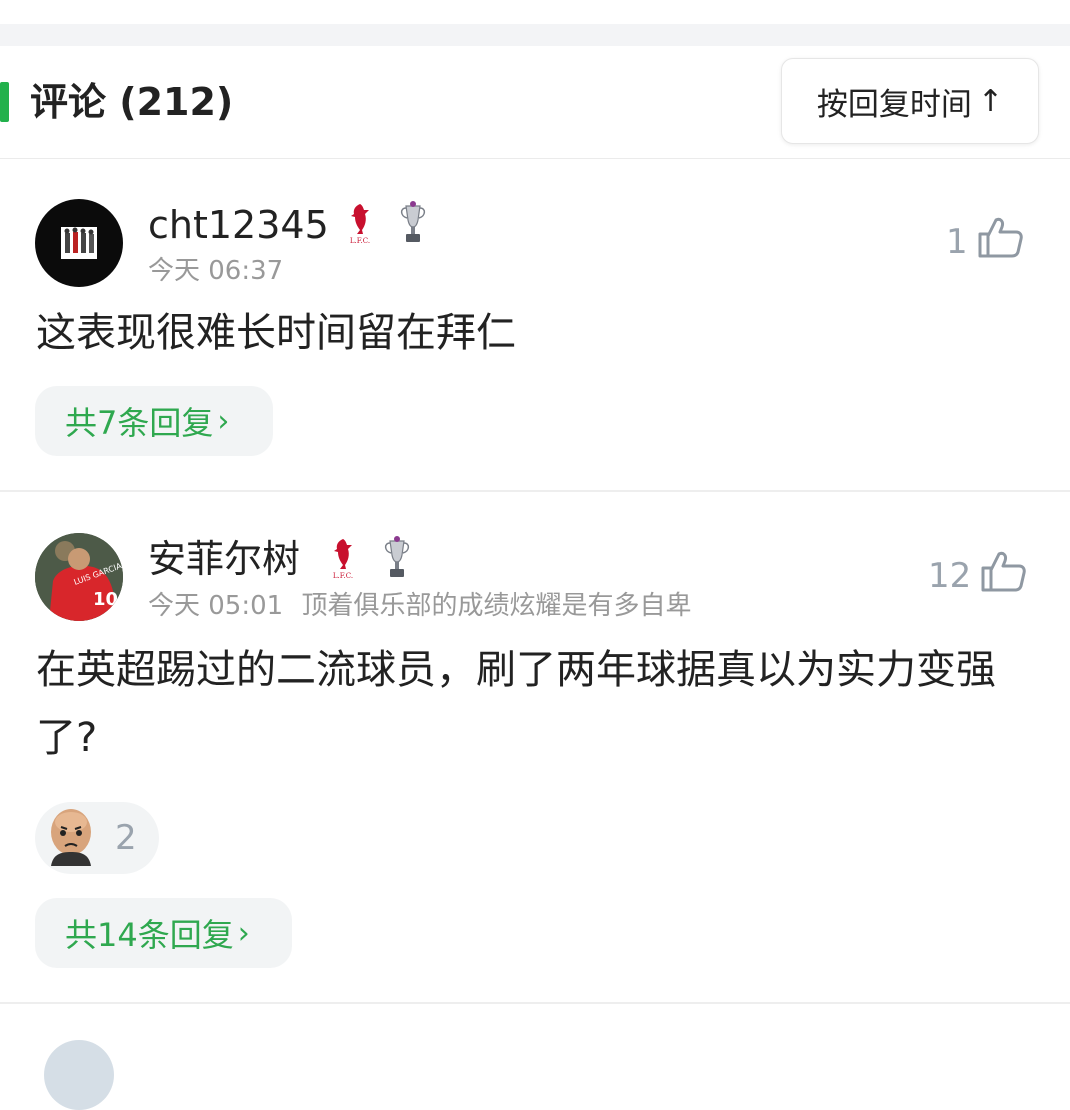 The width and height of the screenshot is (1070, 1110). Describe the element at coordinates (990, 101) in the screenshot. I see `sort-arrow-icon: ↑` at that location.